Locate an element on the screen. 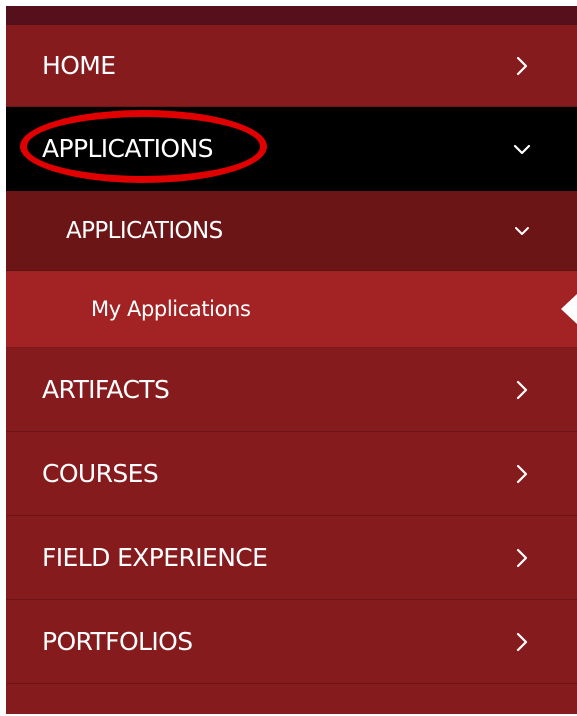  nav-item-label: FIELD EXPERIENCE is located at coordinates (155, 557).